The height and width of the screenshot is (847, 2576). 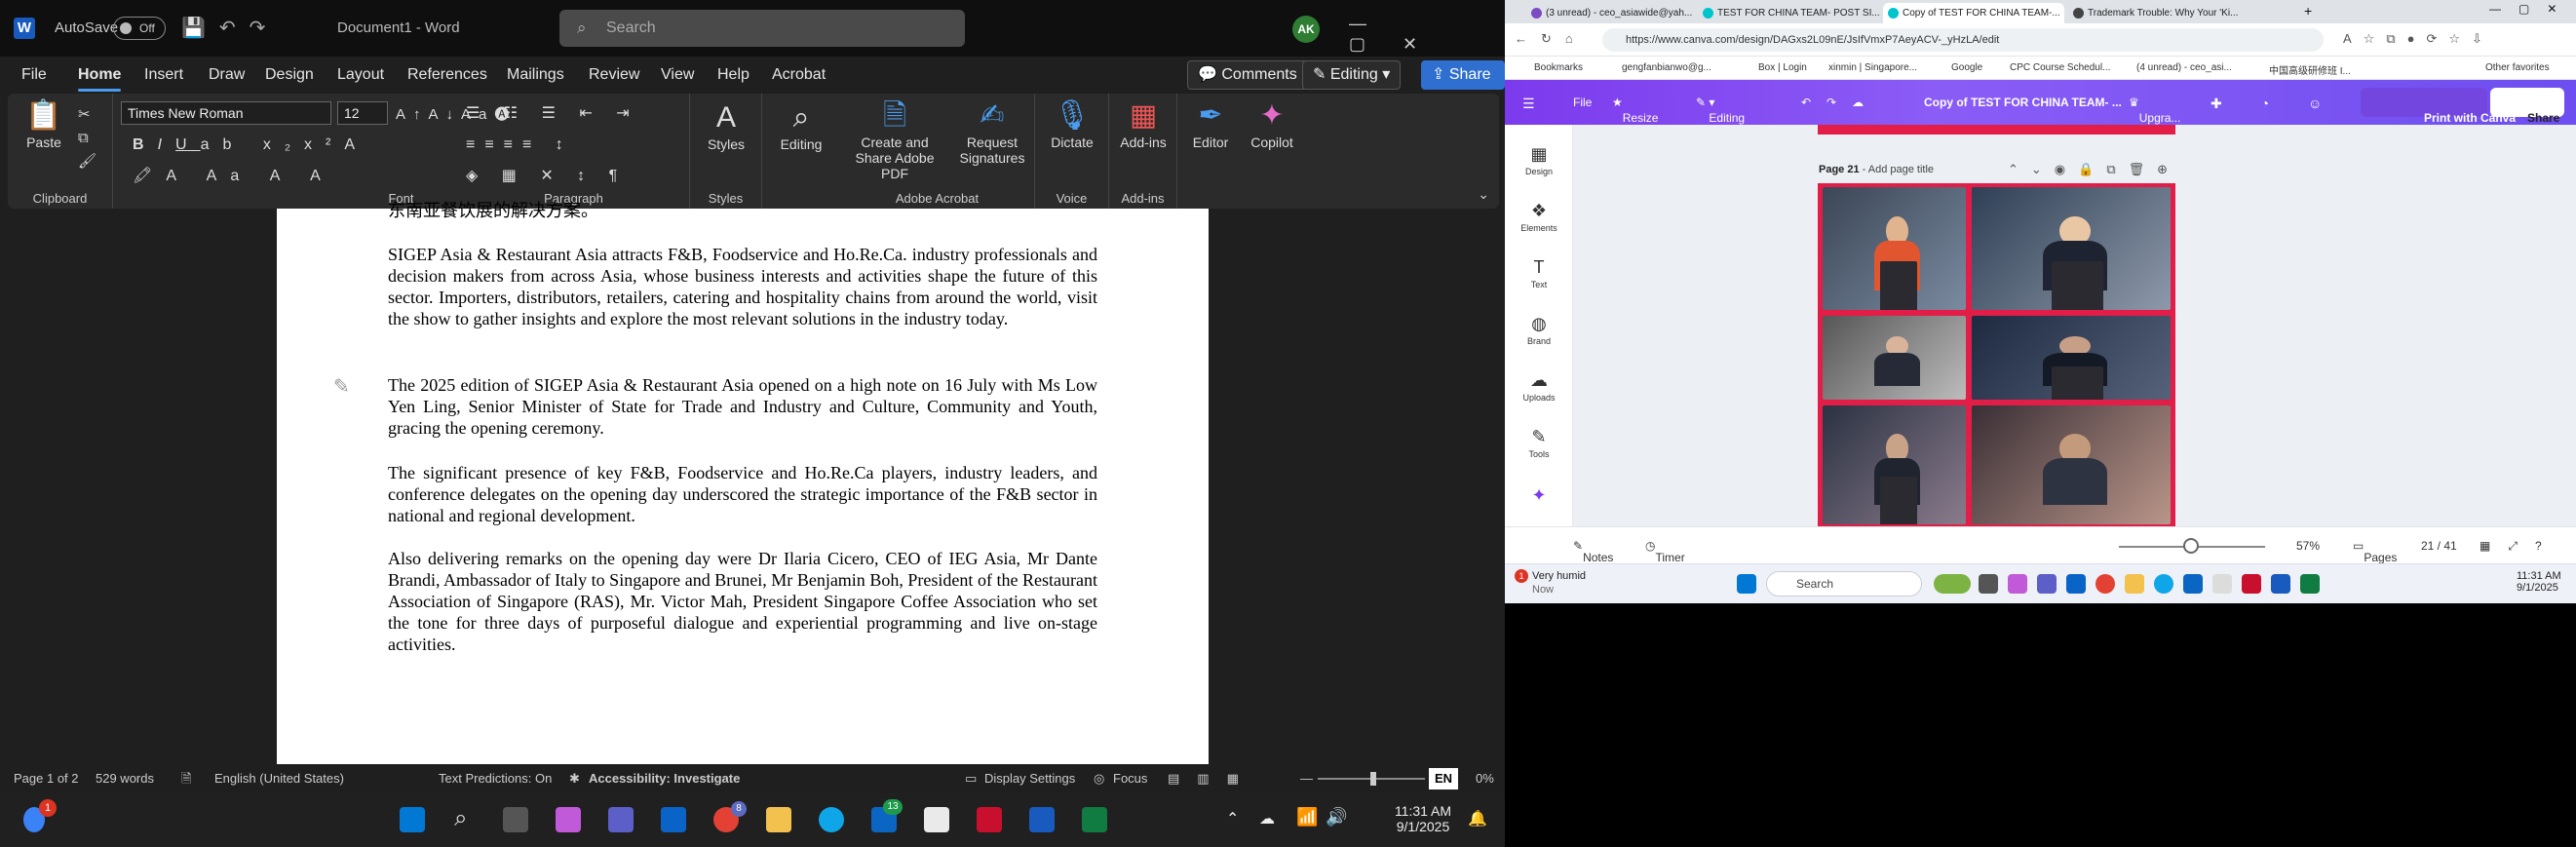 I want to click on copilot-taskbar-icon, so click(x=568, y=819).